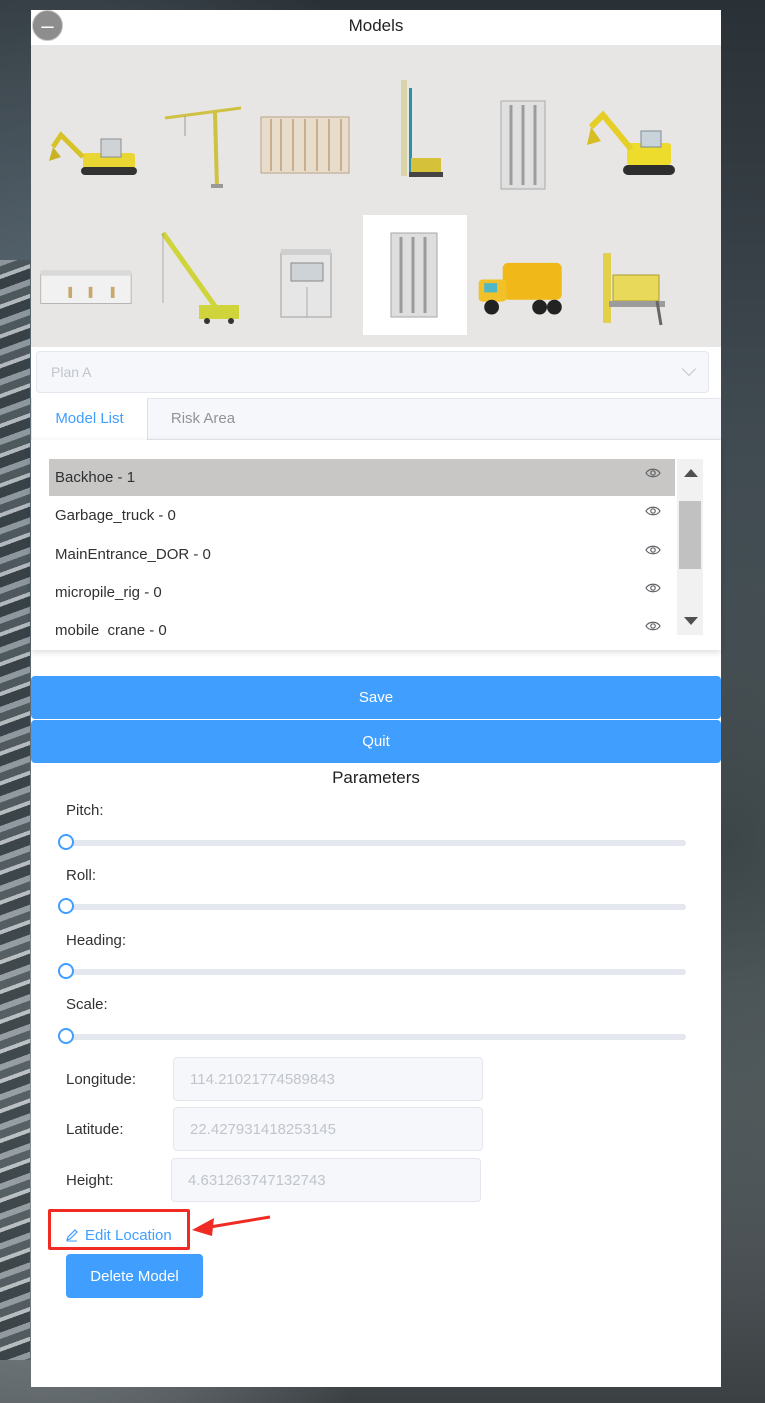 This screenshot has width=765, height=1403. I want to click on guard-house-icon, so click(306, 283).